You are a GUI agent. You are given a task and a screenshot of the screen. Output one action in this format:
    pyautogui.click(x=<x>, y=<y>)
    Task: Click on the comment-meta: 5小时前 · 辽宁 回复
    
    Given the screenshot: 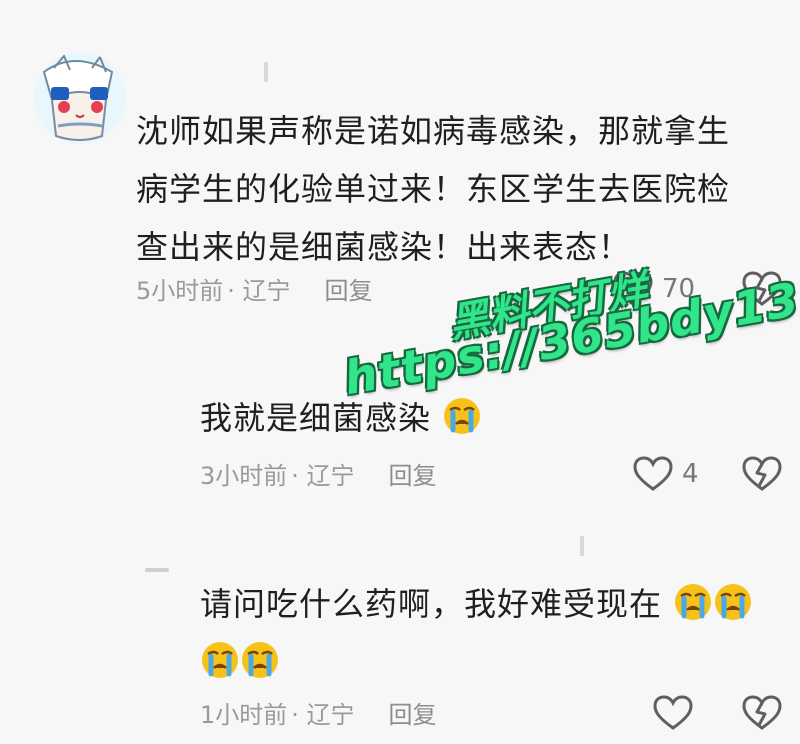 What is the action you would take?
    pyautogui.click(x=254, y=291)
    